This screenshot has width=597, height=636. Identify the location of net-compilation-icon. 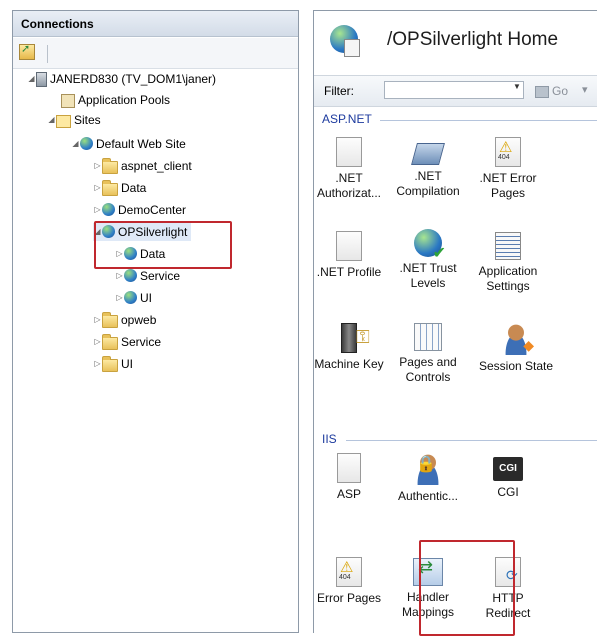
(428, 154).